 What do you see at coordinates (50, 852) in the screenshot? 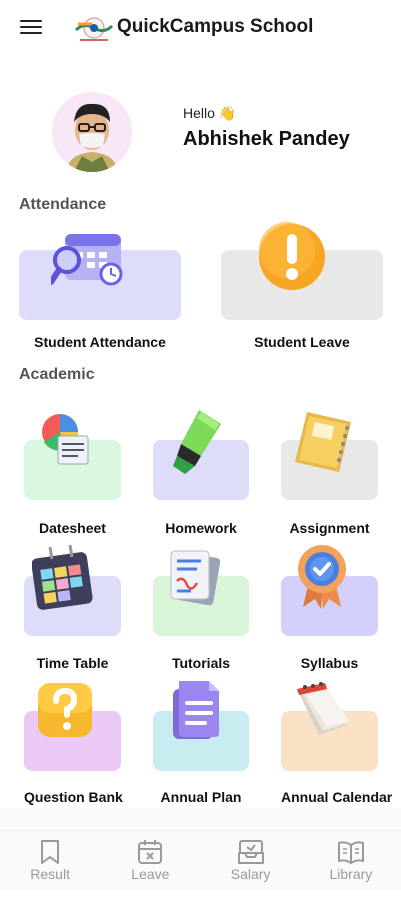
I see `bookmark-icon` at bounding box center [50, 852].